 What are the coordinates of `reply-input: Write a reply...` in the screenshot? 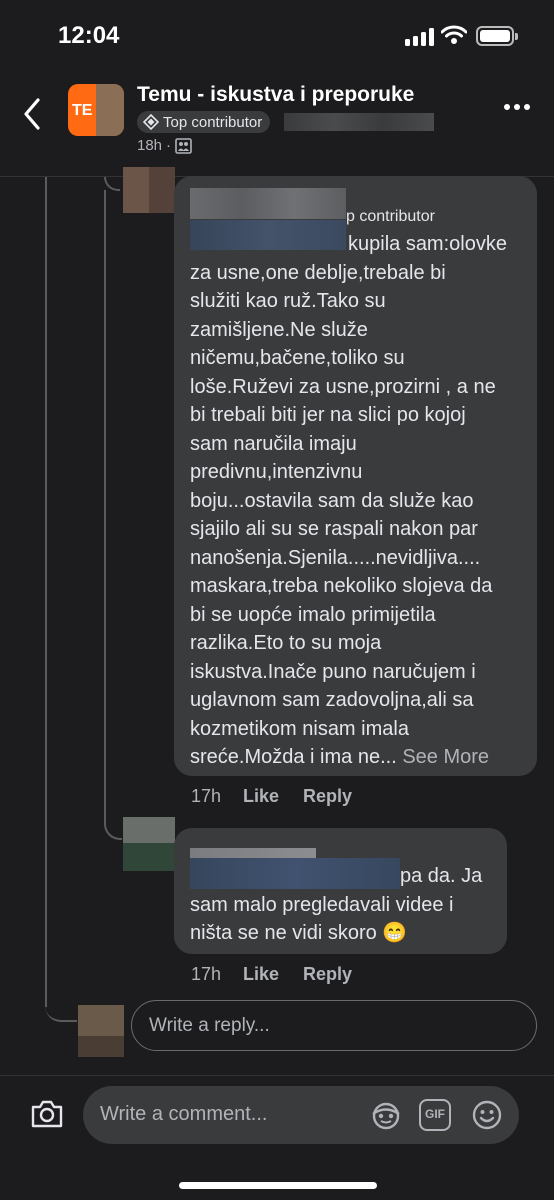 It's located at (334, 1025).